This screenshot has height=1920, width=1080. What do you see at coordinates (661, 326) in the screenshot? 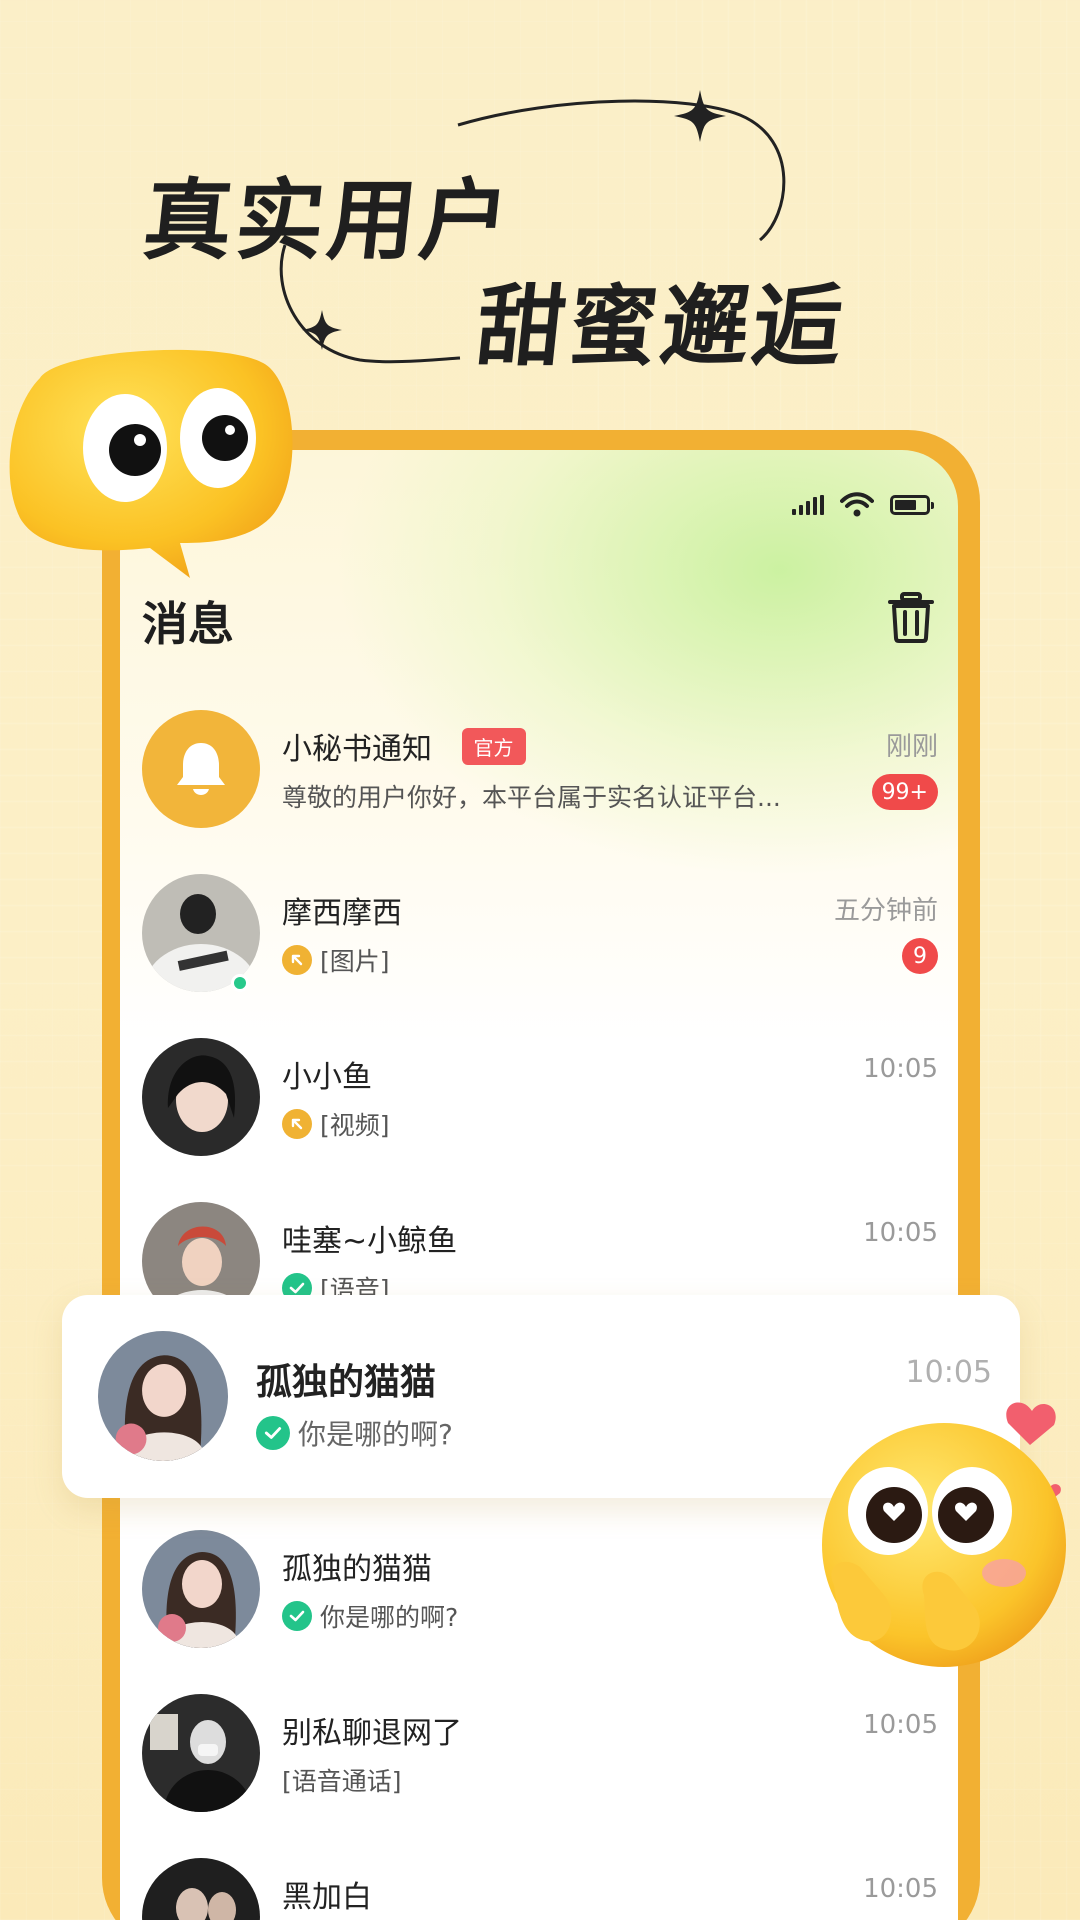
I see `headline-line2: 甜蜜邂逅` at bounding box center [661, 326].